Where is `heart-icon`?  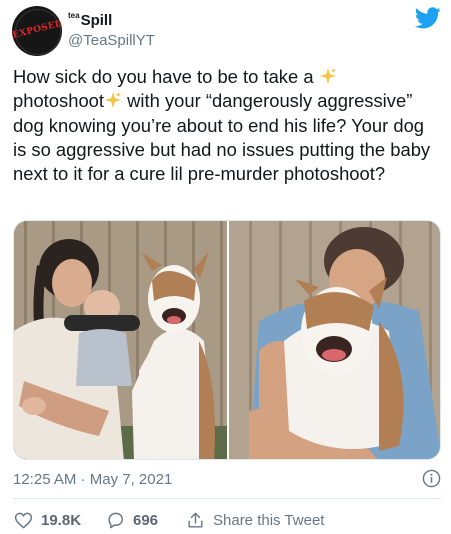 heart-icon is located at coordinates (23, 520).